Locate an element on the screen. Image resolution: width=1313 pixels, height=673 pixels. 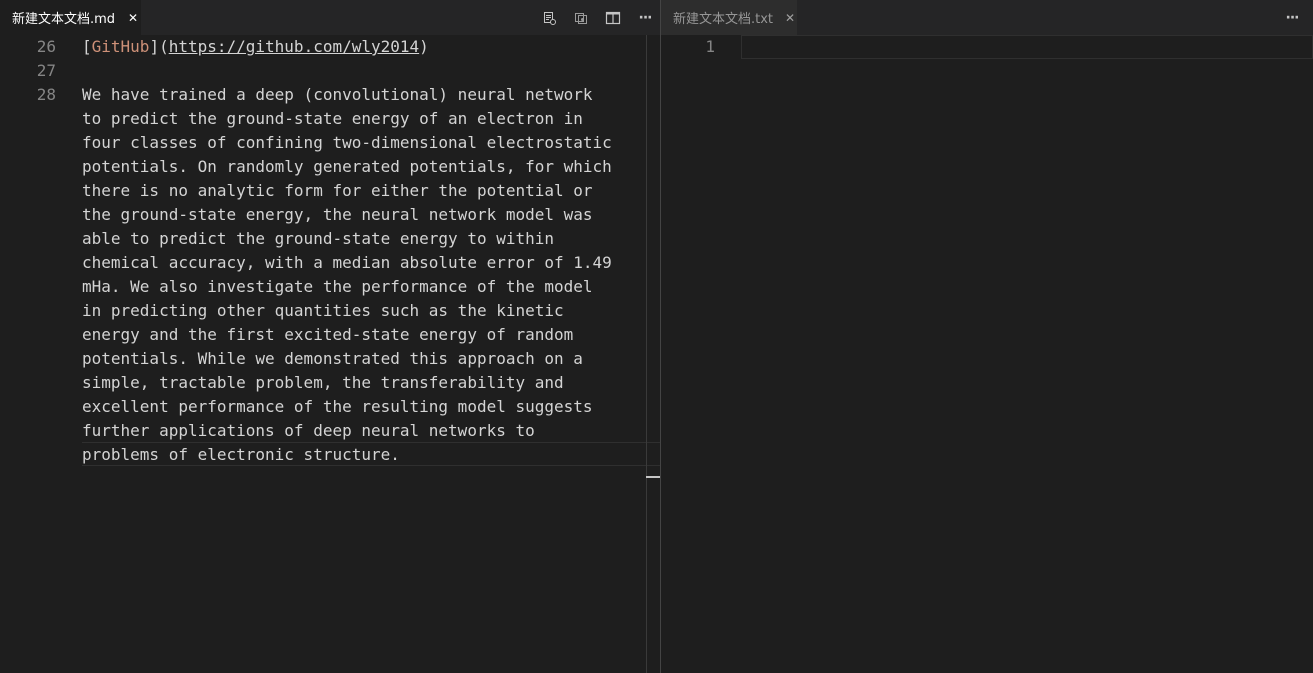
current-line-highlight is located at coordinates (1027, 47).